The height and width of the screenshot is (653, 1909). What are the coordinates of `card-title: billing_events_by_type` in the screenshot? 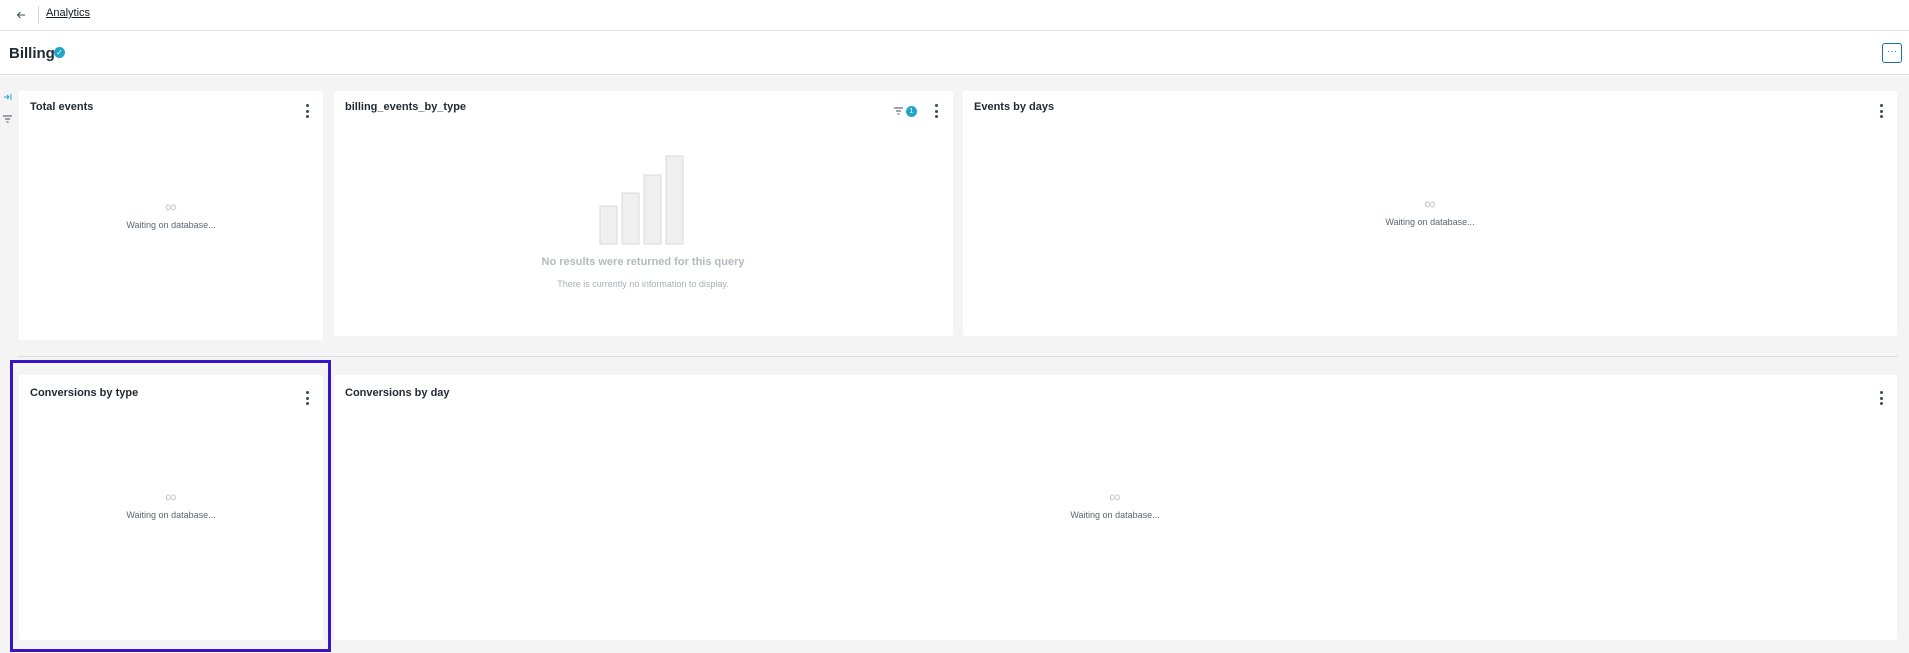 It's located at (406, 107).